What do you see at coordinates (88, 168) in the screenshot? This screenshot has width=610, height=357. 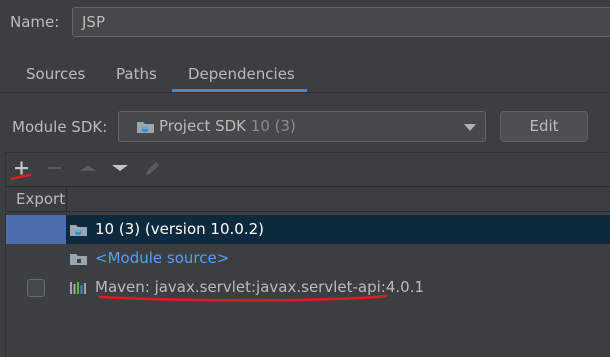 I see `move-up-icon` at bounding box center [88, 168].